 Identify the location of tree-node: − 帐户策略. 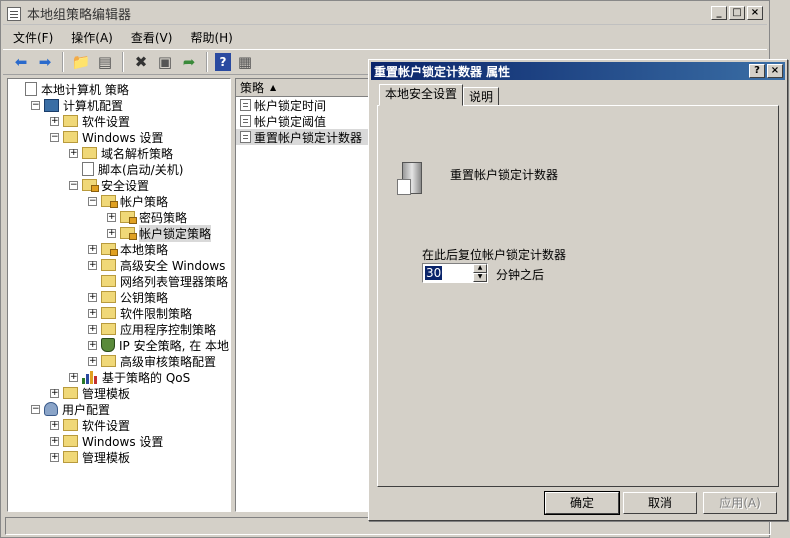
(128, 201).